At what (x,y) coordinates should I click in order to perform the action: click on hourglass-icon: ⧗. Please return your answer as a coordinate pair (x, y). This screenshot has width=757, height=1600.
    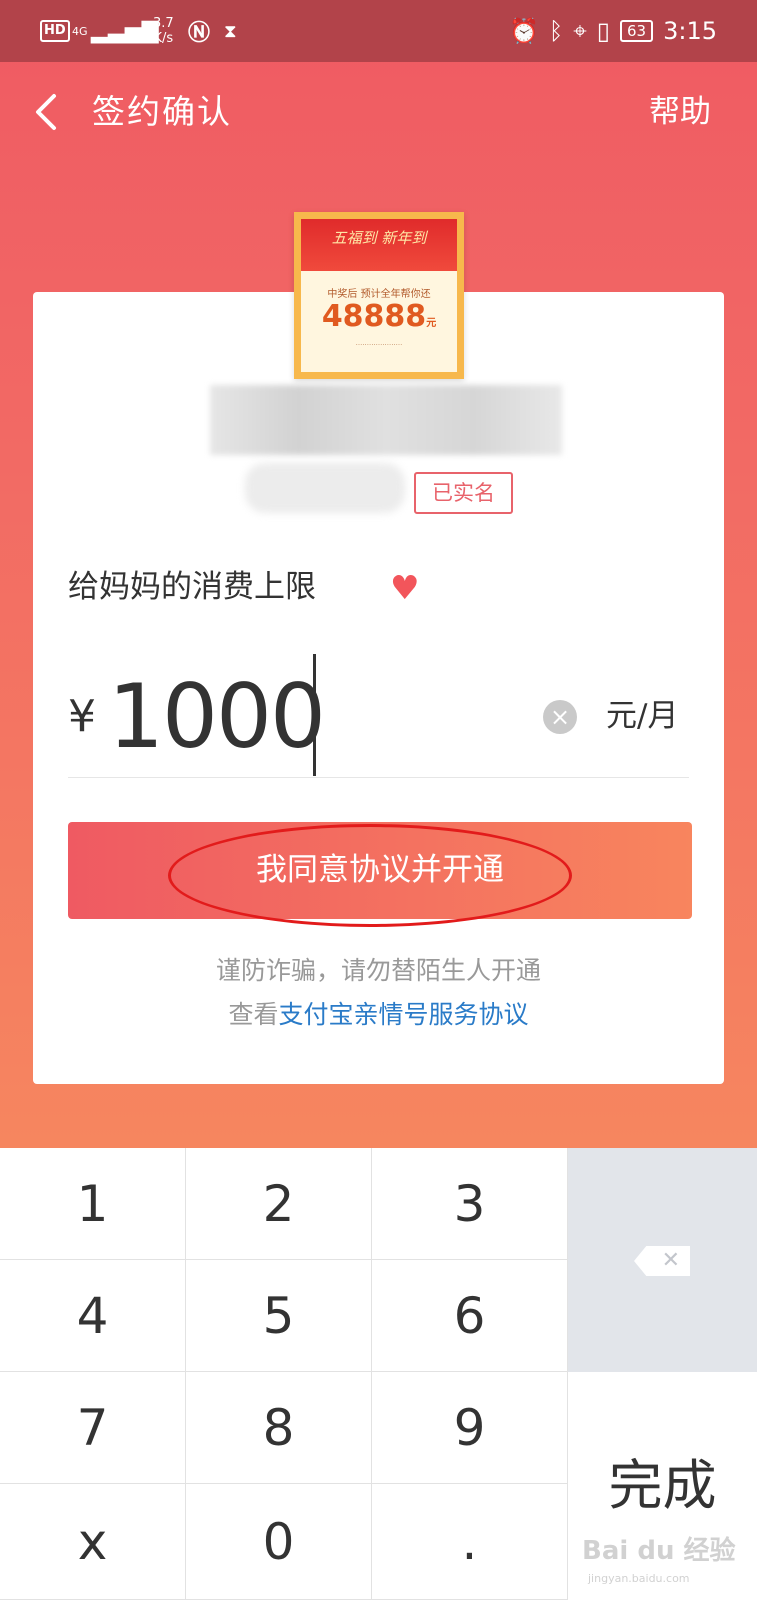
    Looking at the image, I should click on (230, 31).